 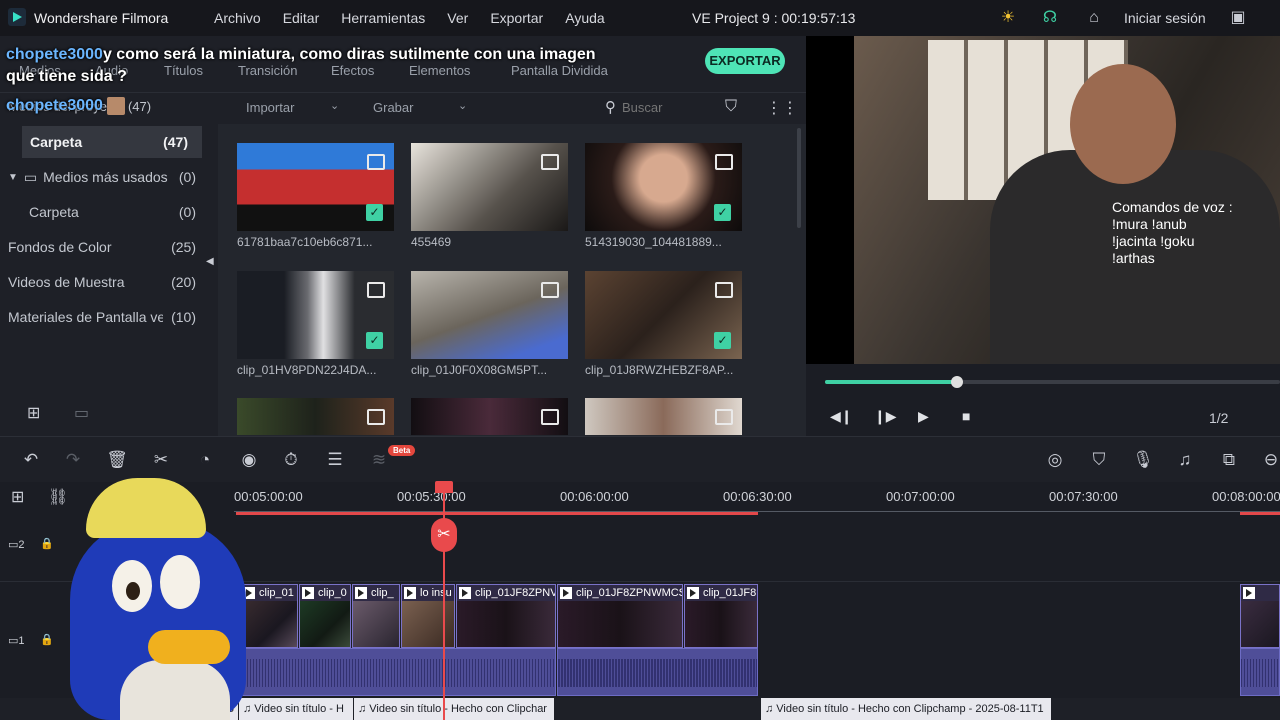 I want to click on menu-ver: Ver, so click(x=457, y=18).